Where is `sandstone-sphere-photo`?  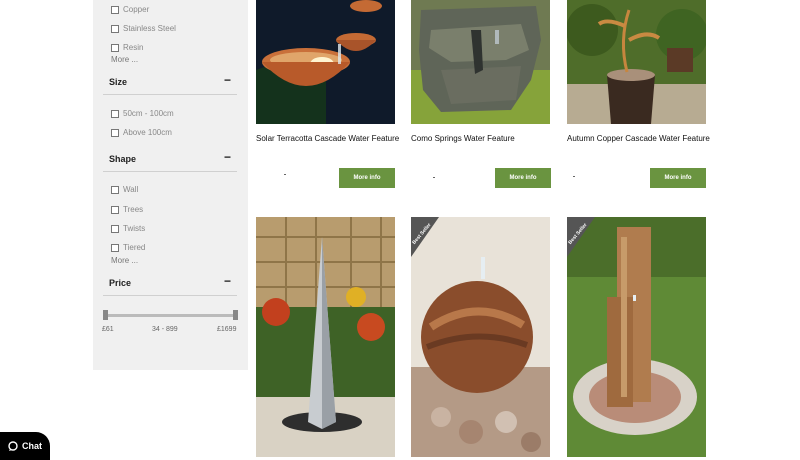
sandstone-sphere-photo is located at coordinates (480, 337).